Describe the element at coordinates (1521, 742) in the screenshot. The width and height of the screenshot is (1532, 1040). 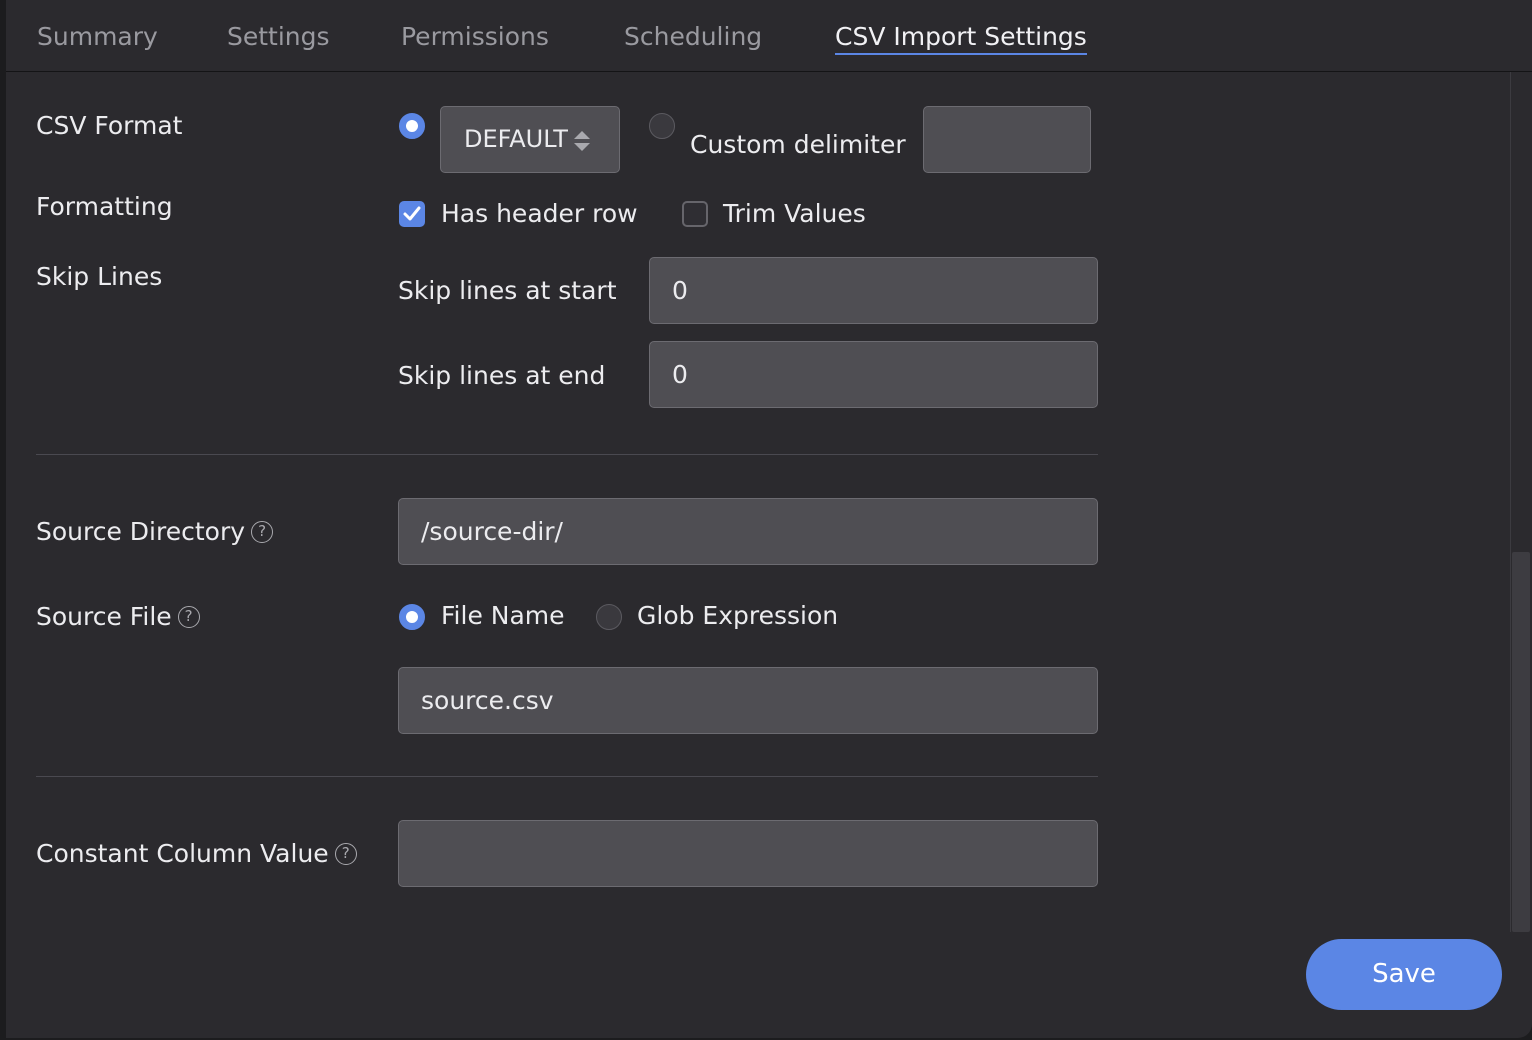
I see `scrollbar-thumb` at that location.